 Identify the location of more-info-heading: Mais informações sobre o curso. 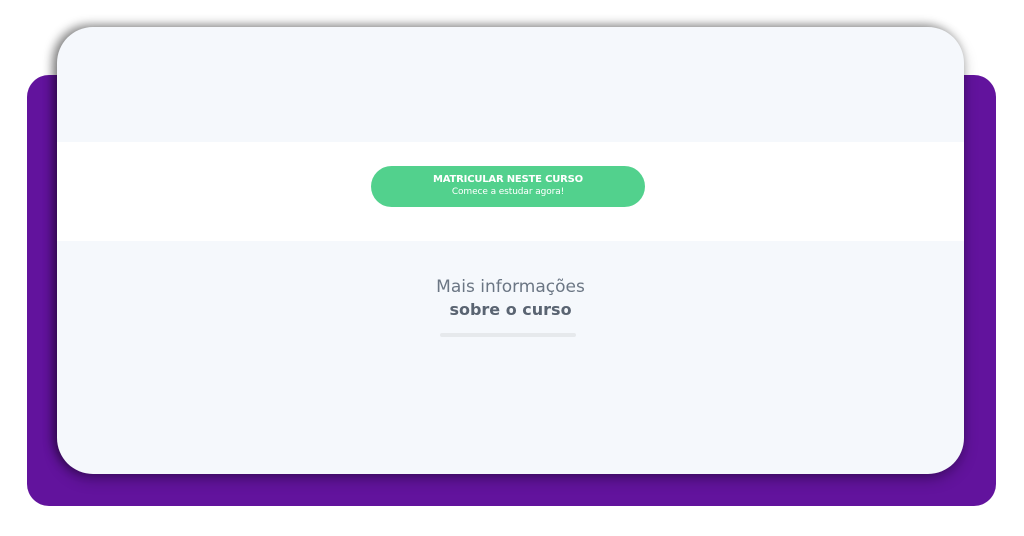
(510, 299).